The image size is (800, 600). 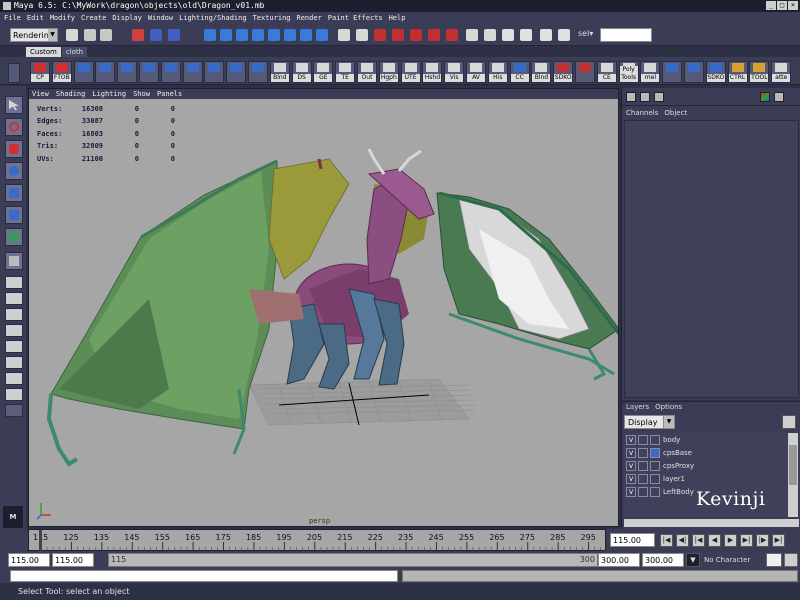 I want to click on pick-handles-icon, so click(x=210, y=35).